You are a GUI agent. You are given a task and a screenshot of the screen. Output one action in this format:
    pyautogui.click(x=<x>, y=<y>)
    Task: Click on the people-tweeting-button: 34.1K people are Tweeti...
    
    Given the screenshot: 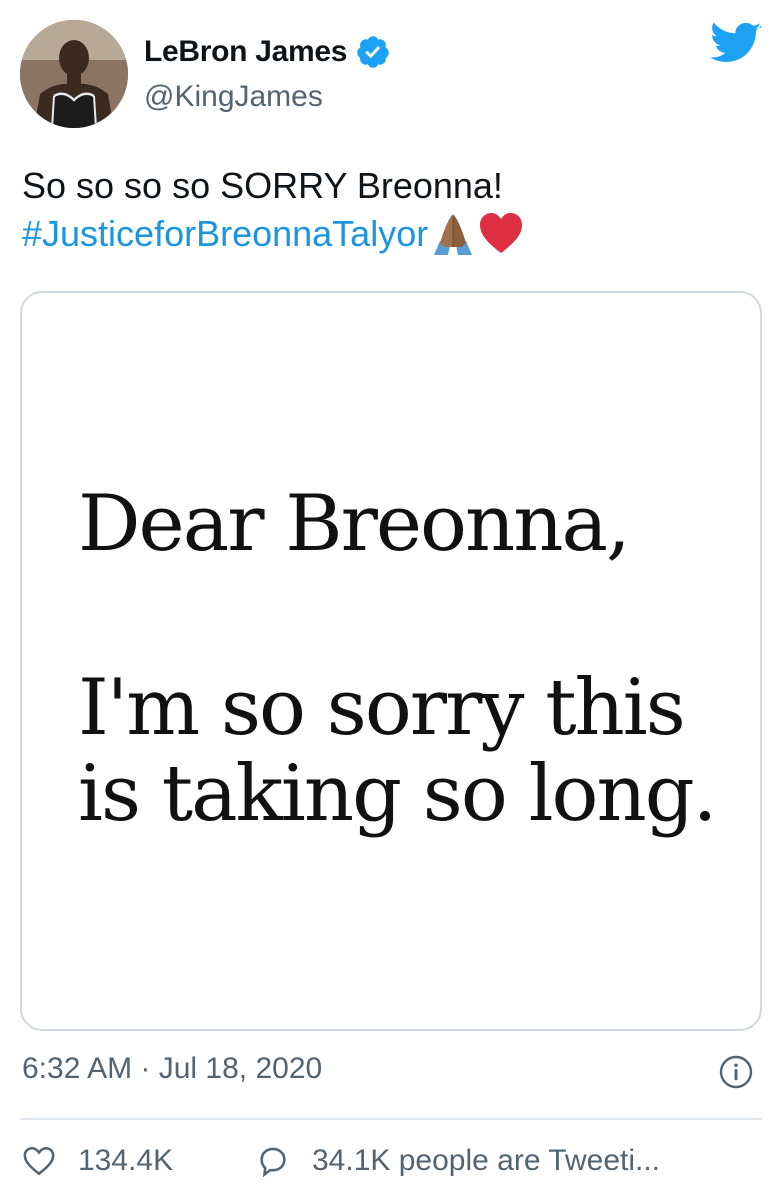 What is the action you would take?
    pyautogui.click(x=458, y=1161)
    